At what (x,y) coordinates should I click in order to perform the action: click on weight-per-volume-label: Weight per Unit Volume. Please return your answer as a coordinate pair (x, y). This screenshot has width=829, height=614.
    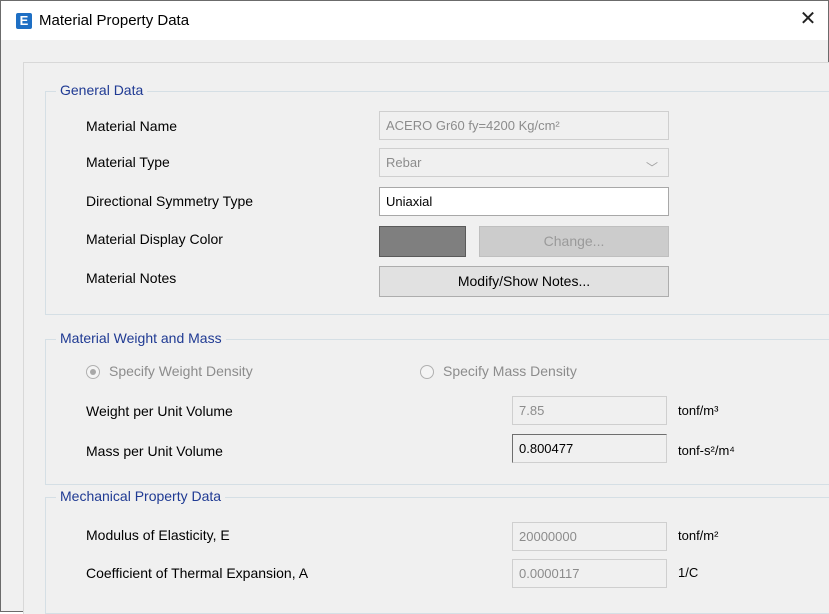
    Looking at the image, I should click on (159, 411).